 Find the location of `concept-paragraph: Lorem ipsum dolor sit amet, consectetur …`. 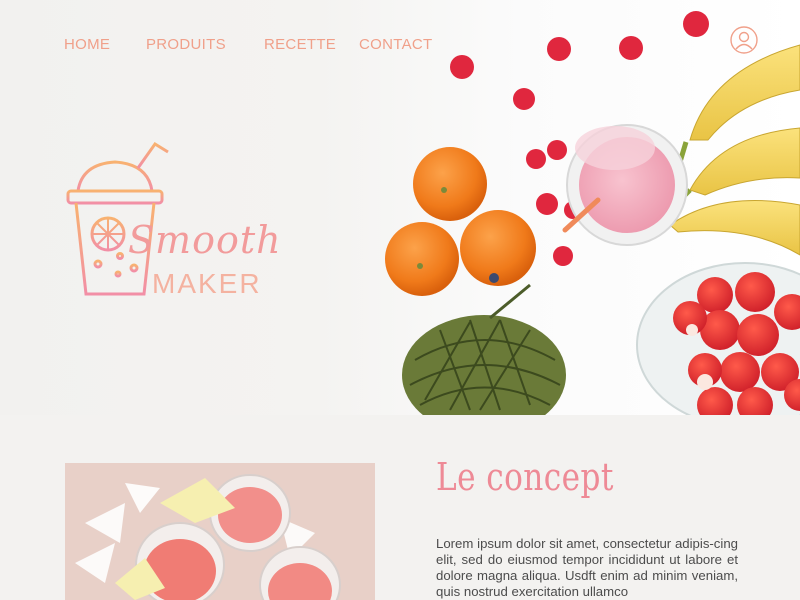

concept-paragraph: Lorem ipsum dolor sit amet, consectetur … is located at coordinates (587, 567).